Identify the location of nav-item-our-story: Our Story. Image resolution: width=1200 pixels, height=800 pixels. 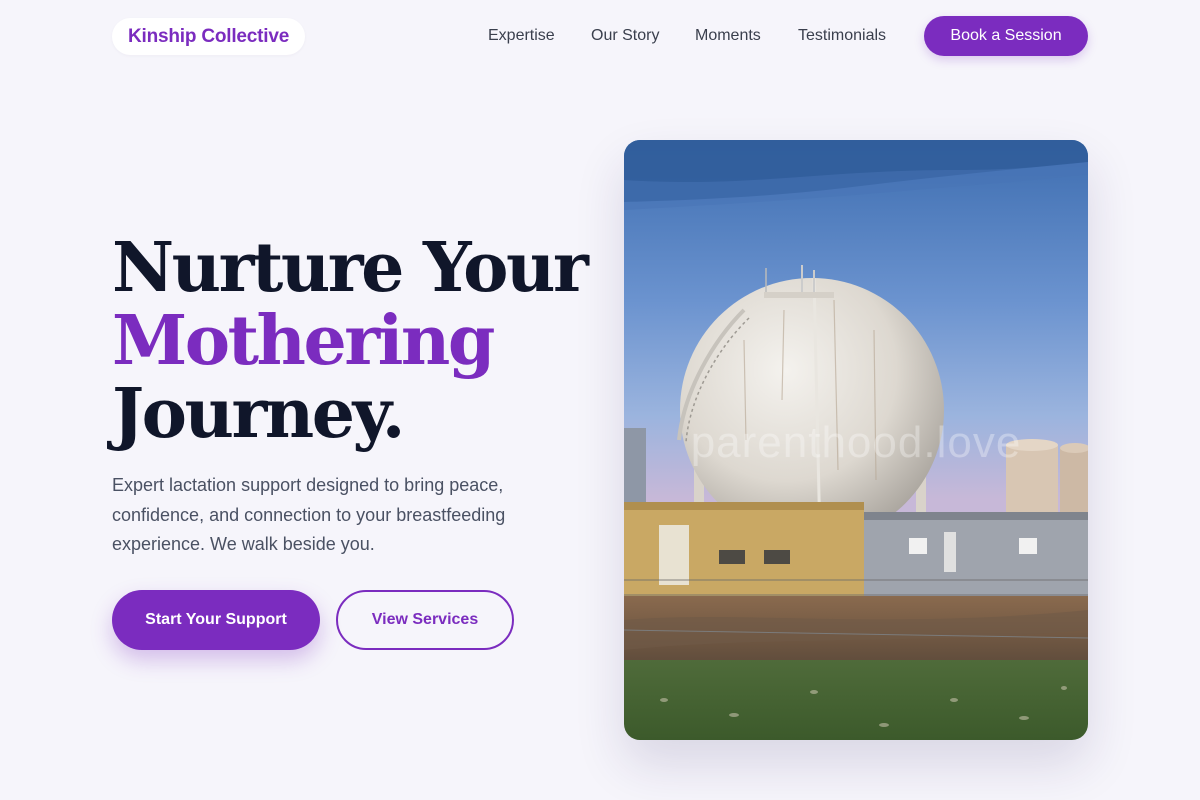
(625, 36).